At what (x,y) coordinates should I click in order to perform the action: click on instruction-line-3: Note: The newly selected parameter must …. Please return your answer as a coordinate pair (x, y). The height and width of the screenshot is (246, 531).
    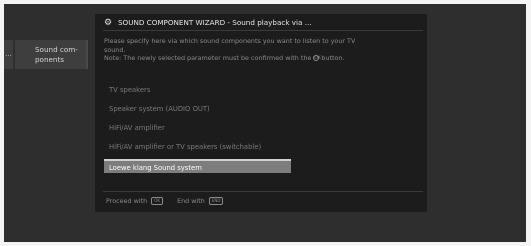
    Looking at the image, I should click on (263, 58).